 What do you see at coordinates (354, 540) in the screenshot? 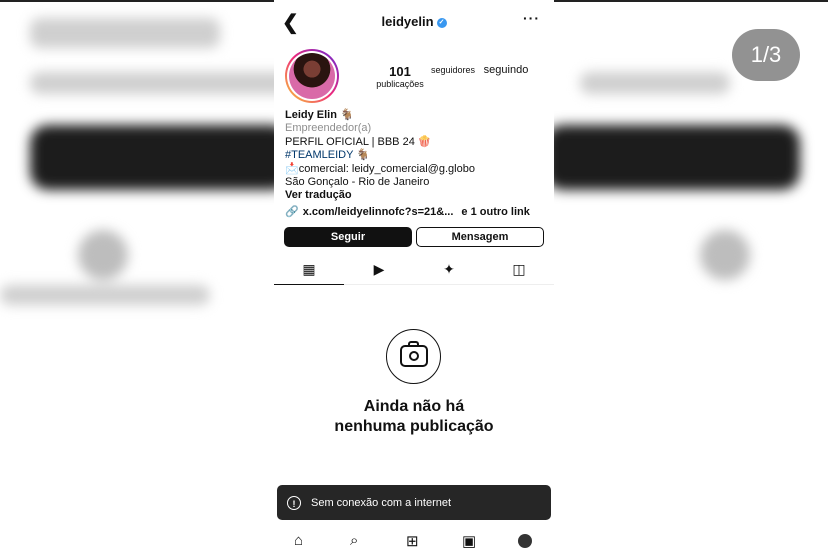
I see `search-icon: ⌕` at bounding box center [354, 540].